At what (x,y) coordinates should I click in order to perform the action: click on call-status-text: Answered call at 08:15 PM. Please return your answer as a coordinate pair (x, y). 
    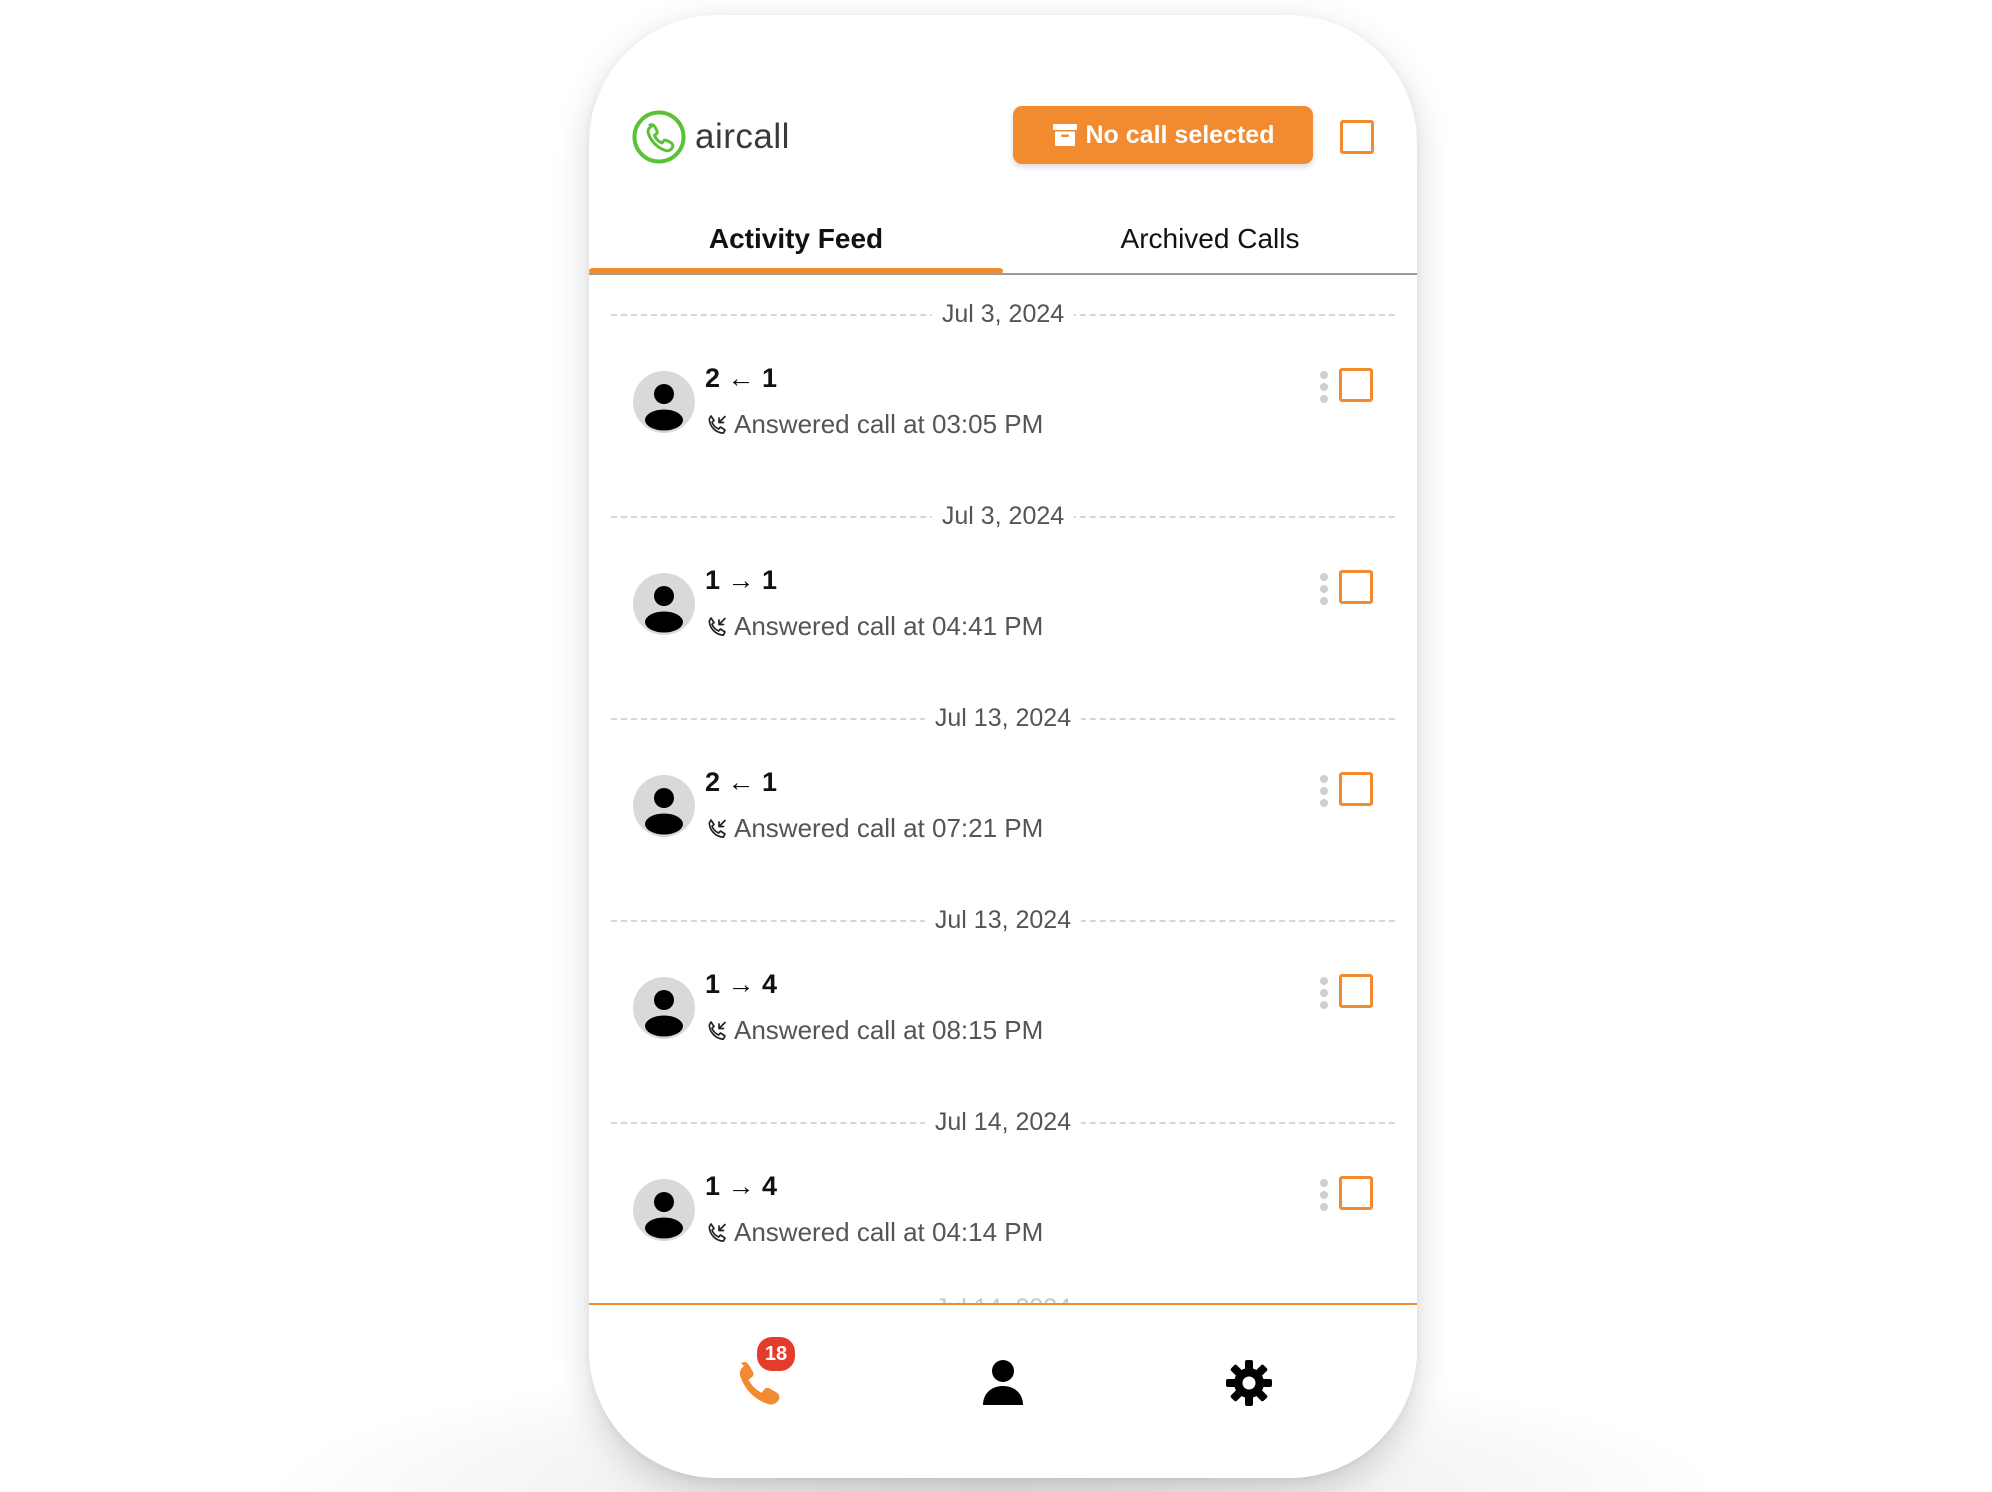
    Looking at the image, I should click on (889, 1030).